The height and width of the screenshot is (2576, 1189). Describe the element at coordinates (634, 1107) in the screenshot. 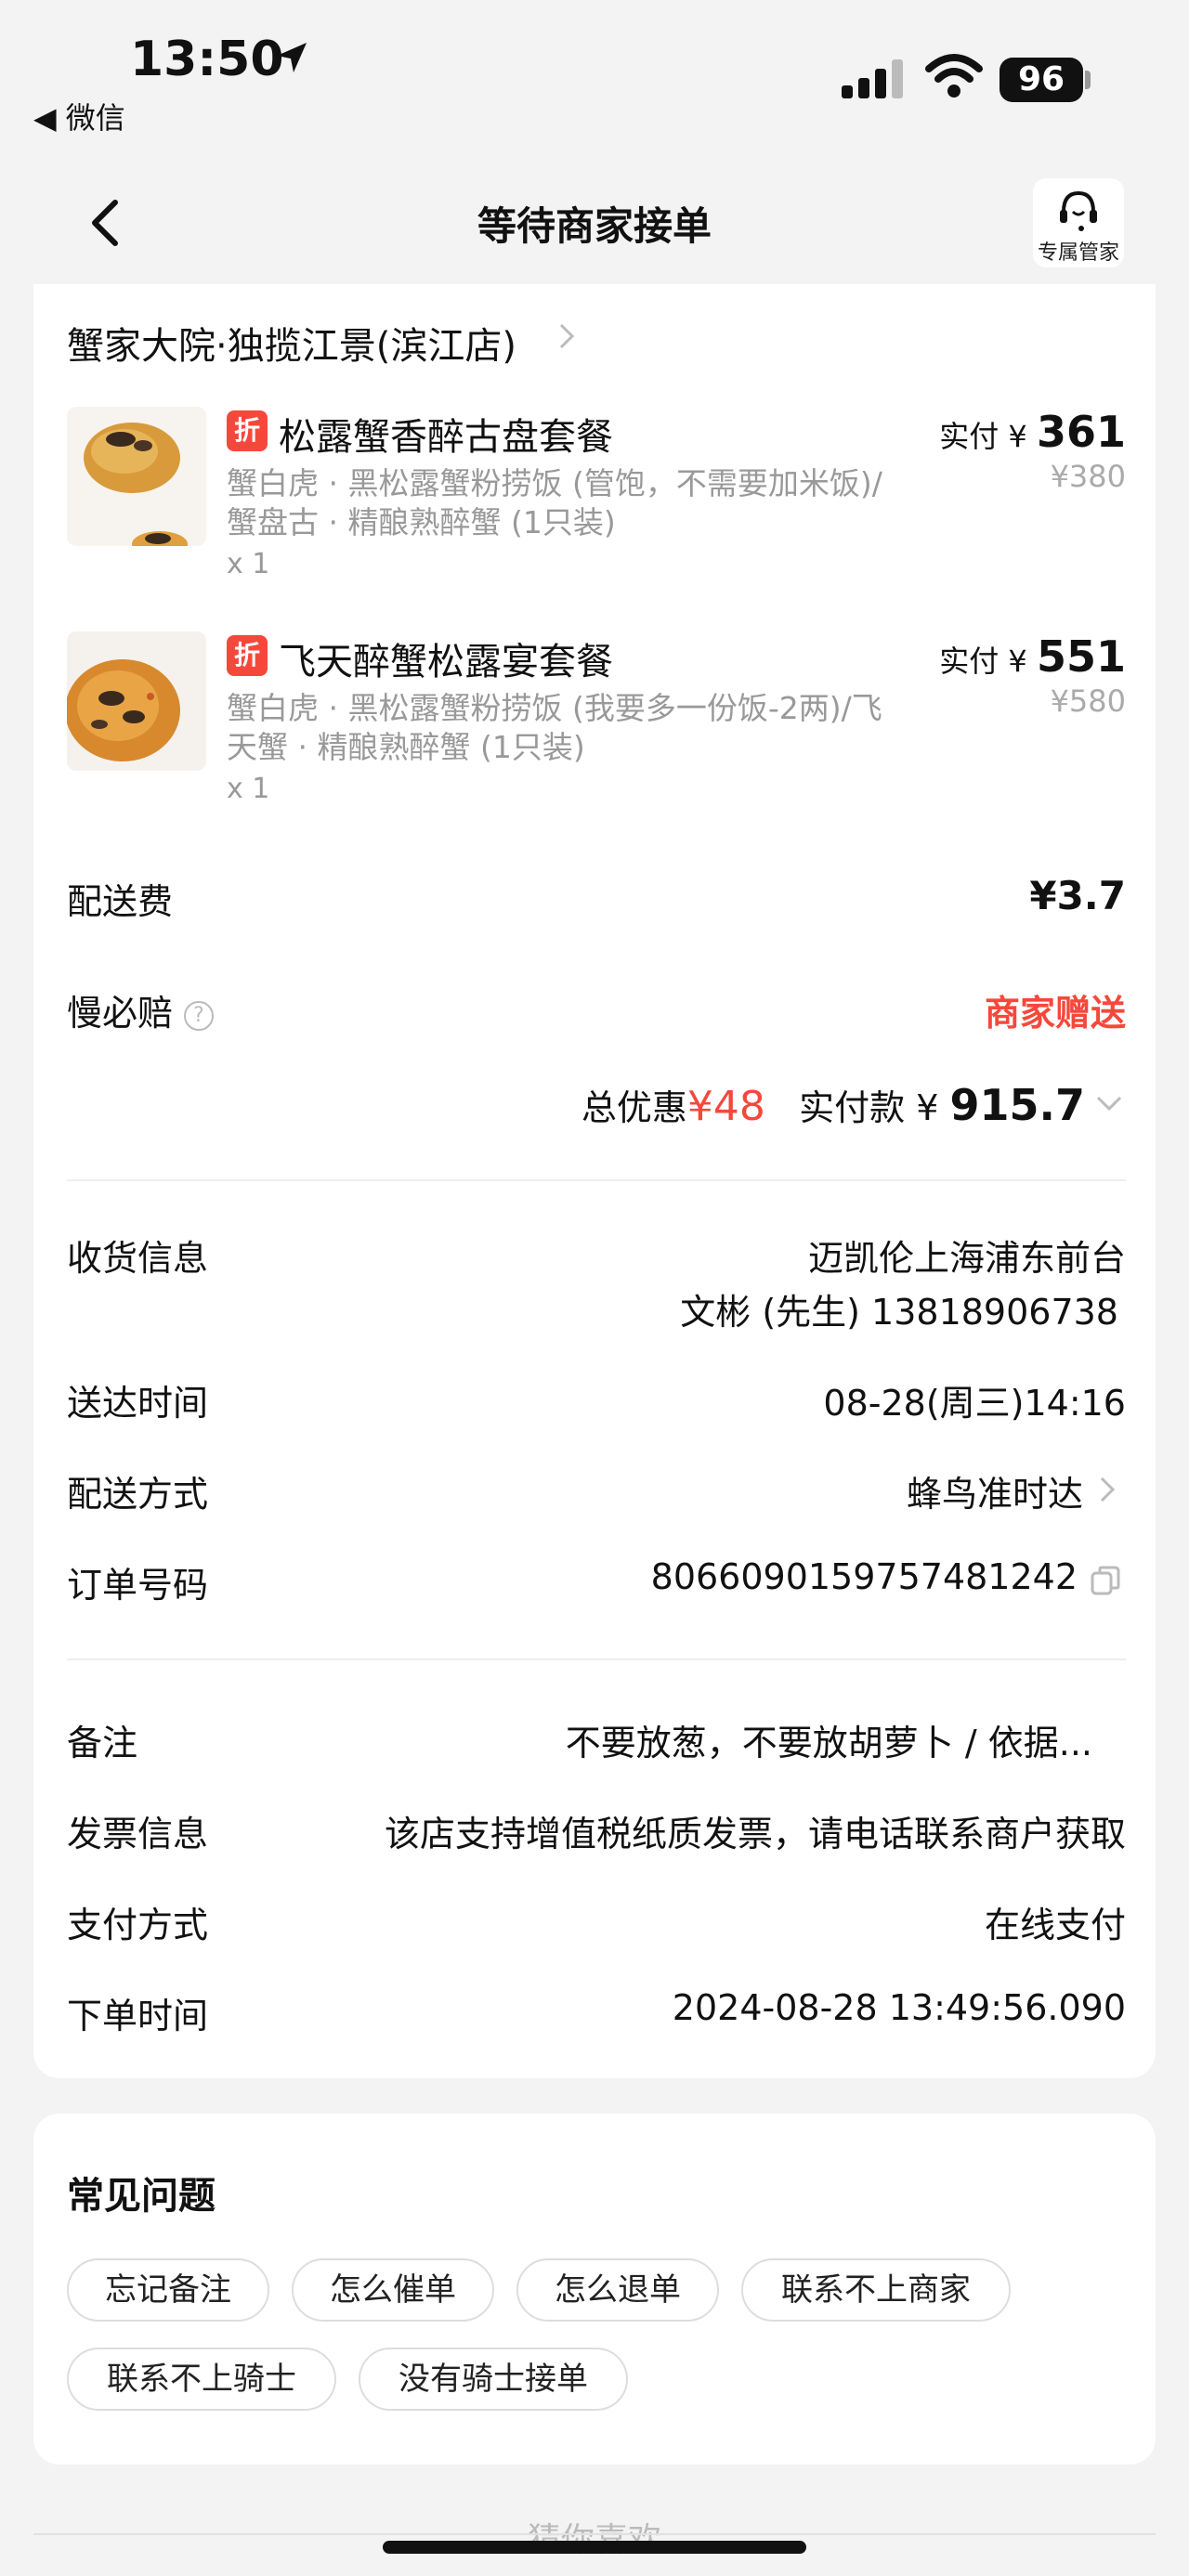

I see `discount-label: 总优惠` at that location.